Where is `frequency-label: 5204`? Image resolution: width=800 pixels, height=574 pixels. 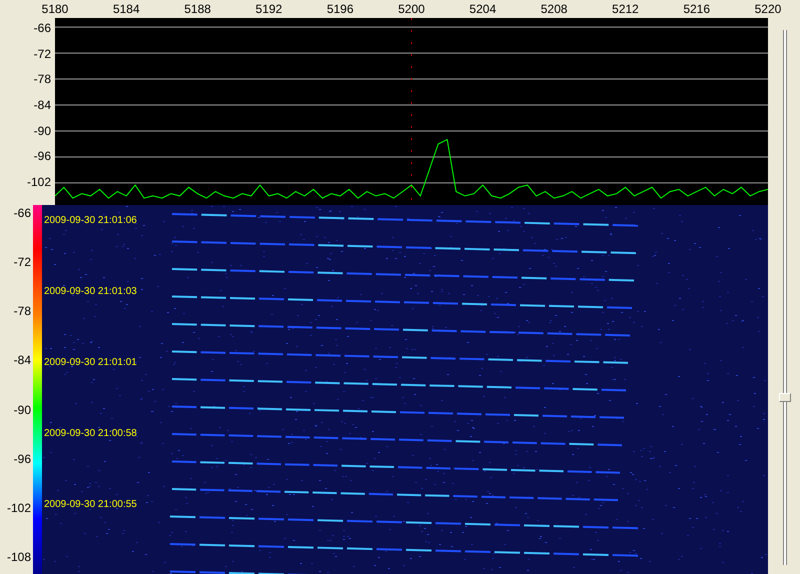 frequency-label: 5204 is located at coordinates (483, 9).